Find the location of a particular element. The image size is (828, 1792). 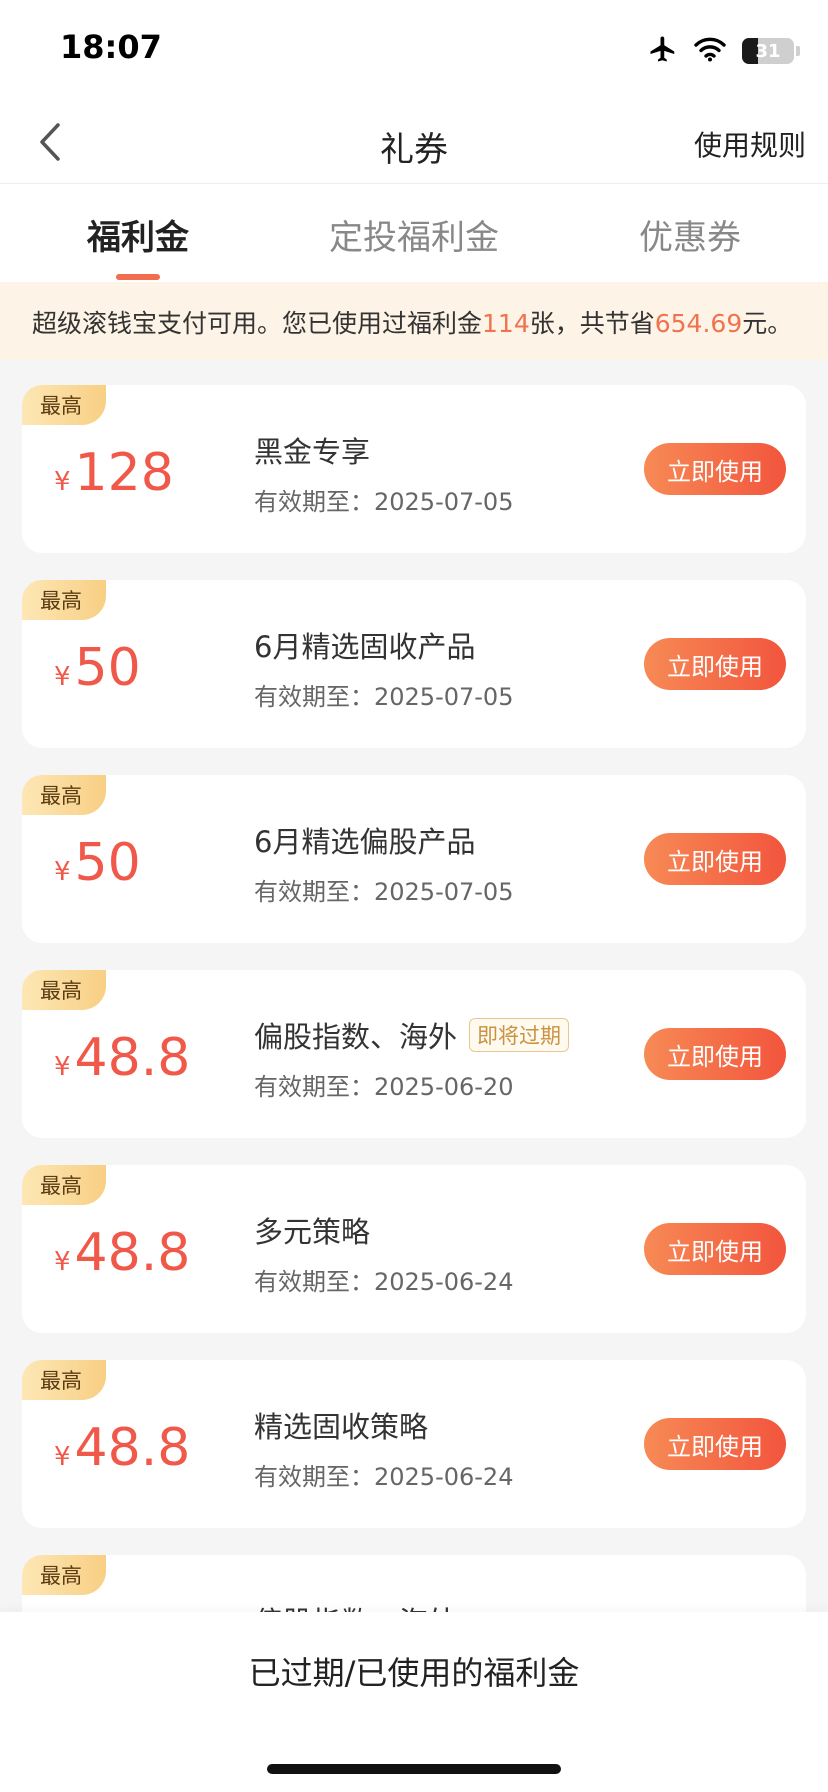

coupon-title-text: 多元策略 is located at coordinates (312, 1232).